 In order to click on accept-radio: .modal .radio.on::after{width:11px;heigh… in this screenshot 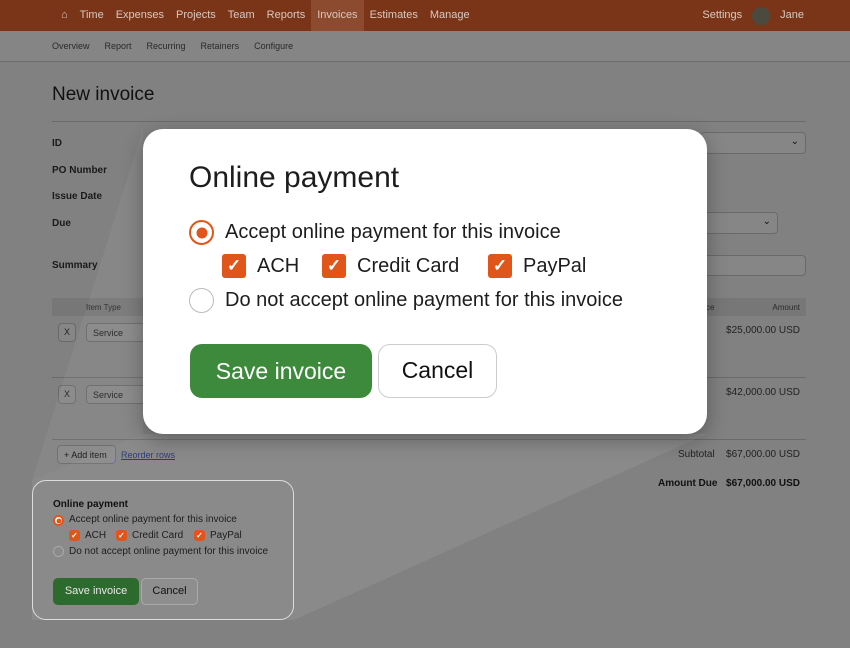, I will do `click(201, 232)`.